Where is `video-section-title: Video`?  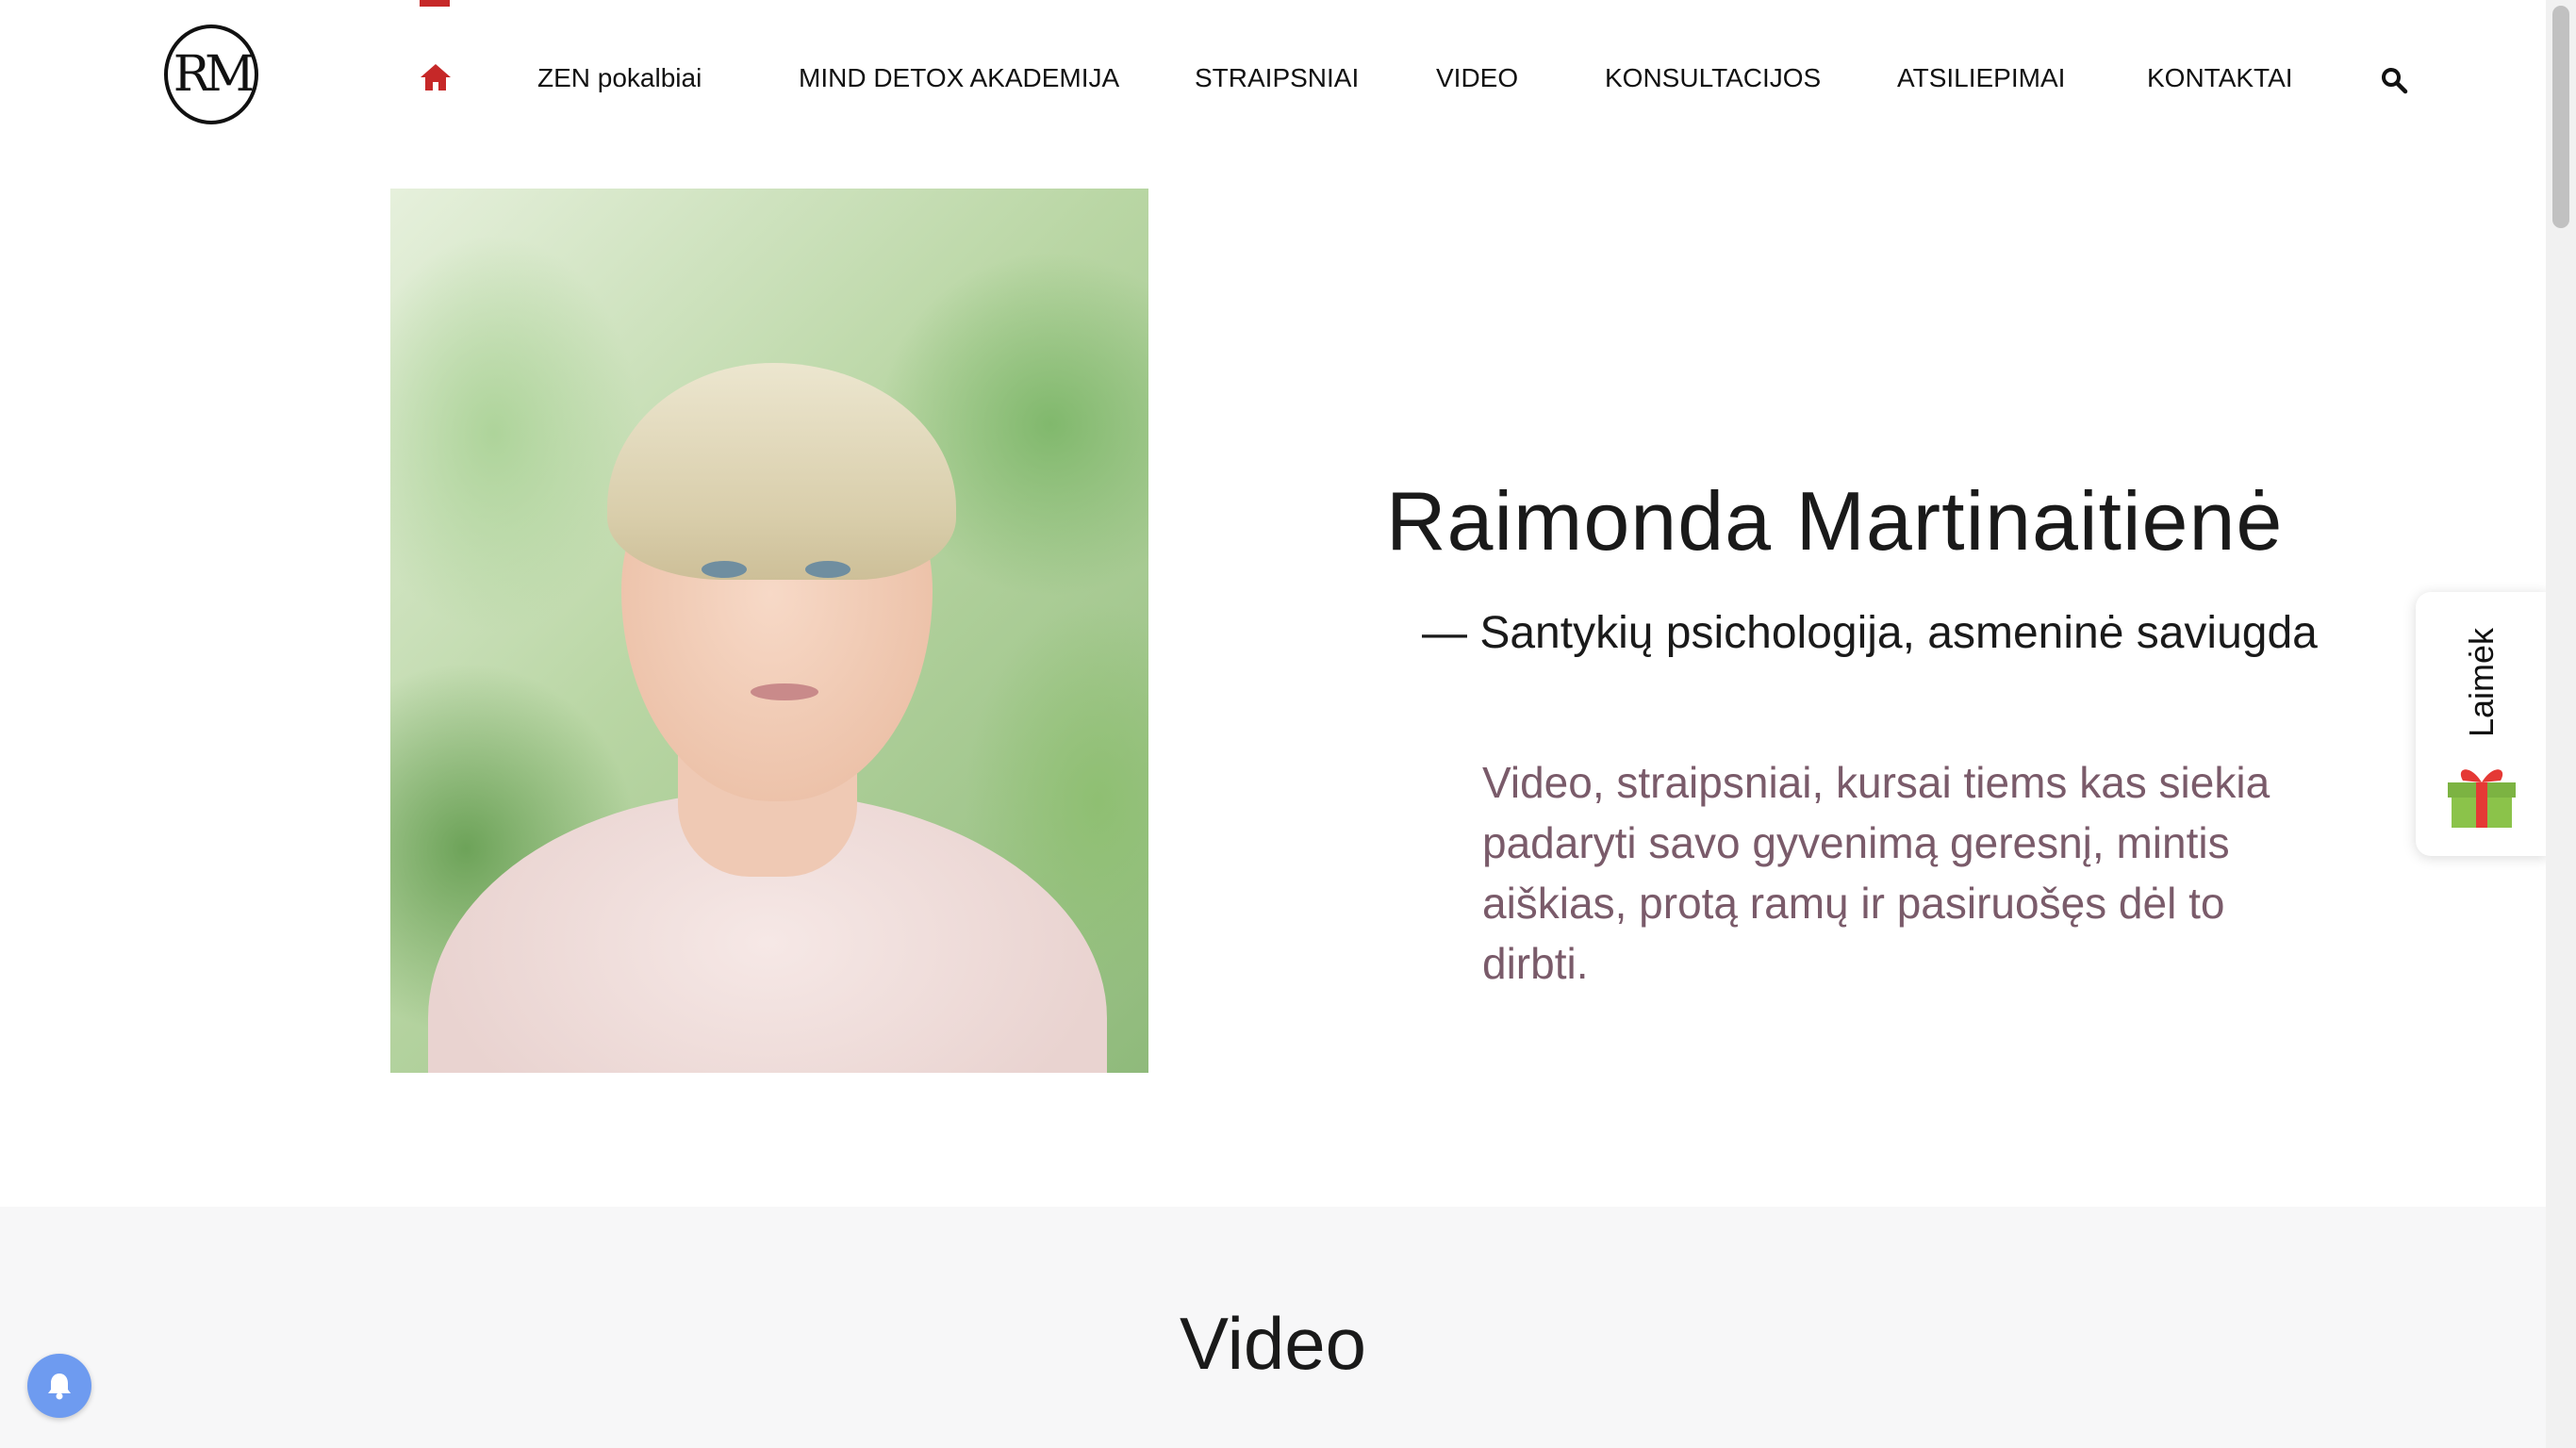 video-section-title: Video is located at coordinates (1273, 1343).